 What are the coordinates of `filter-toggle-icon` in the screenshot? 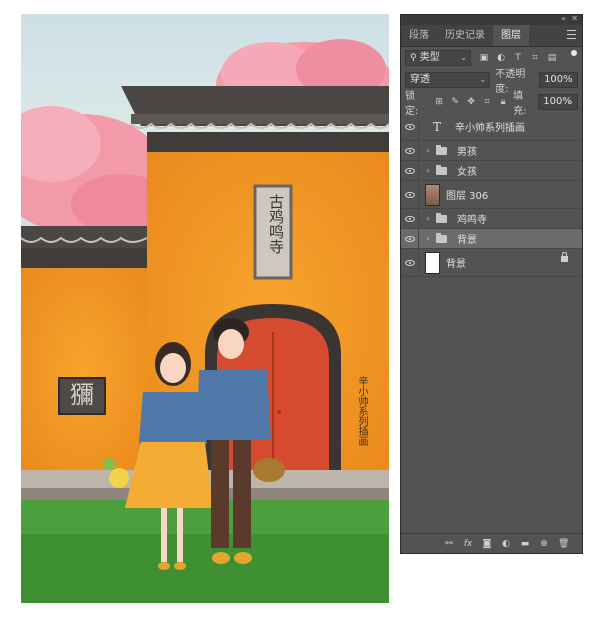 It's located at (574, 53).